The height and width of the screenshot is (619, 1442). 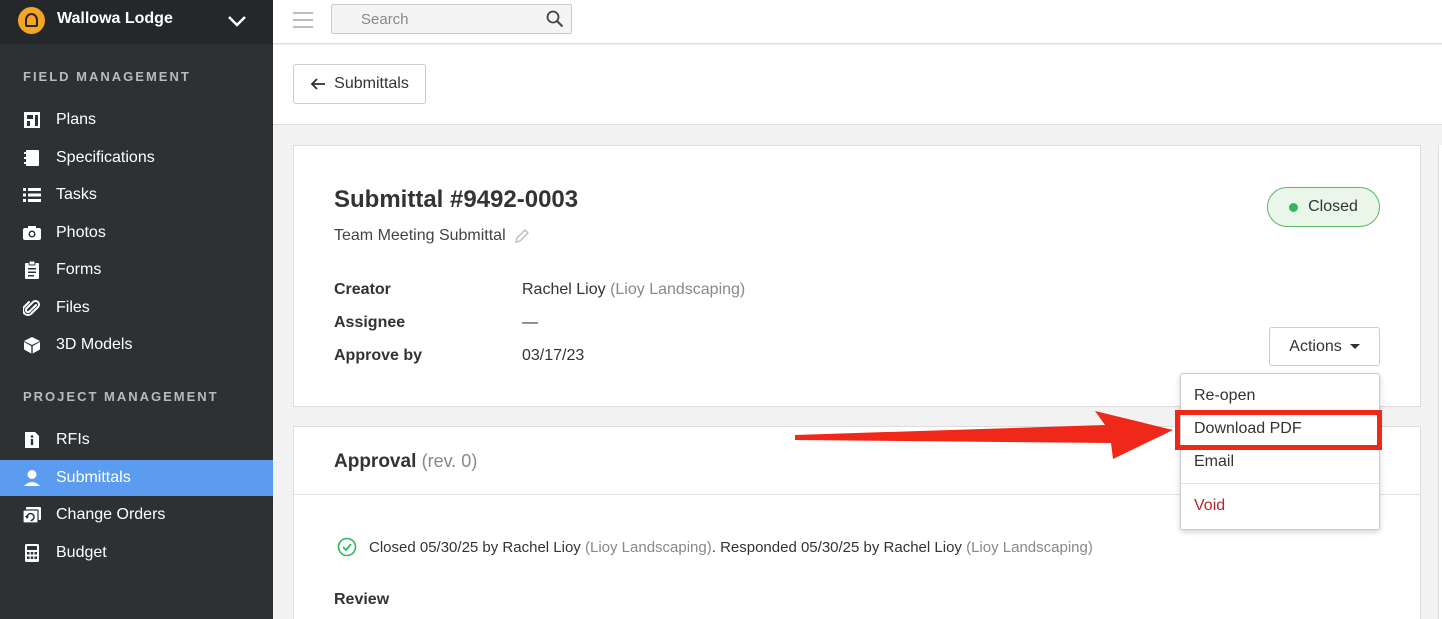 I want to click on sidebar-item-label: Specifications, so click(x=105, y=157).